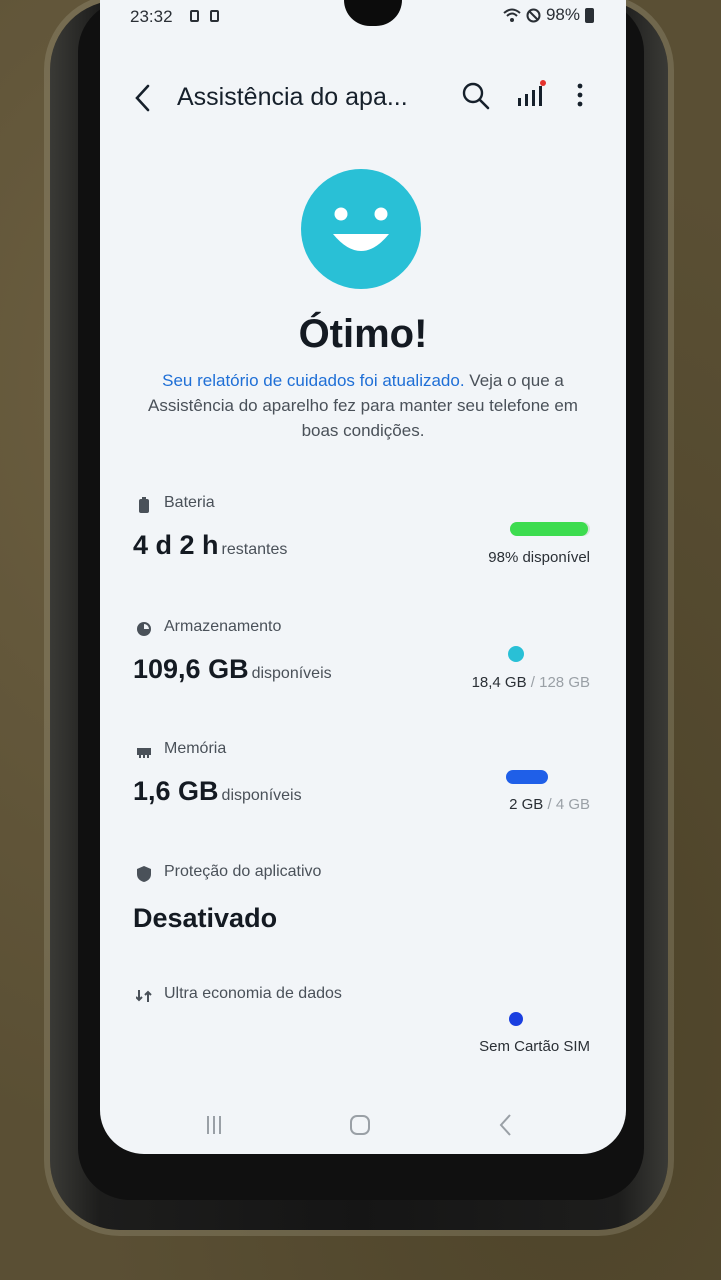 This screenshot has height=1280, width=721. Describe the element at coordinates (143, 98) in the screenshot. I see `back-button` at that location.